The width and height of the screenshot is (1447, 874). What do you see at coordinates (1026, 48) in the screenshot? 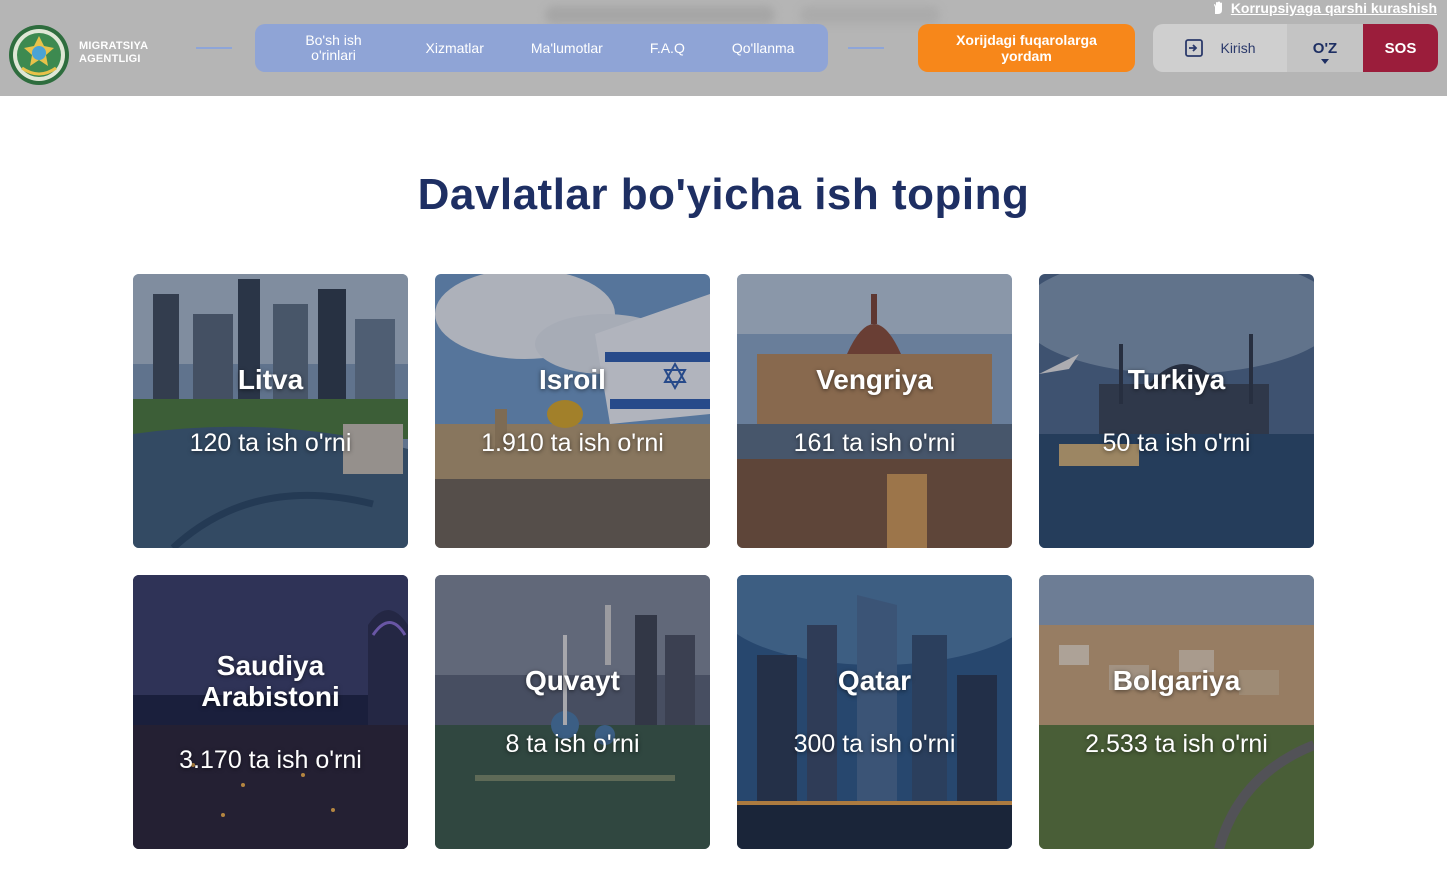
I see `help-citizens-abroad-button: Xorijdagi fuqarolarga yordam` at bounding box center [1026, 48].